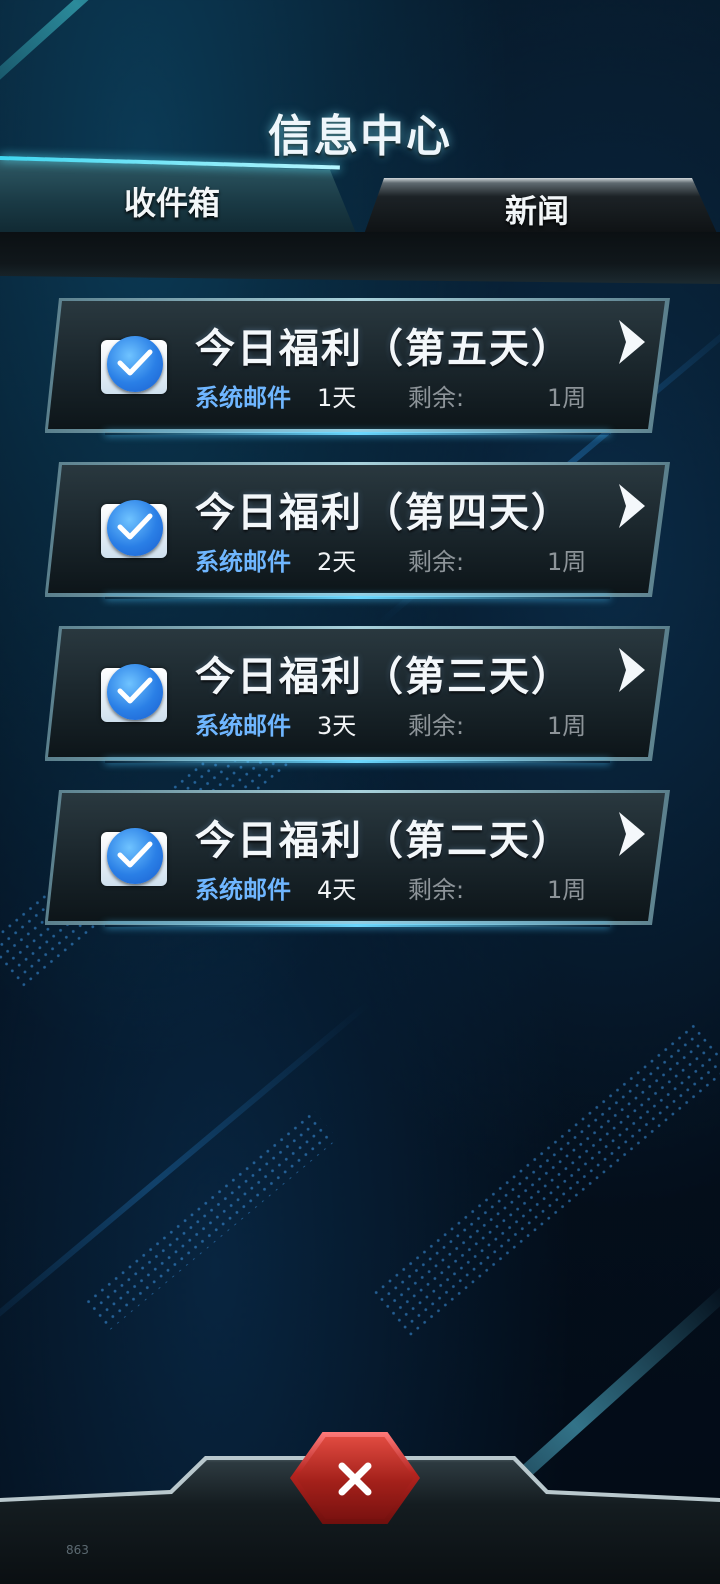 The image size is (720, 1584). I want to click on tab-bar-base, so click(360, 258).